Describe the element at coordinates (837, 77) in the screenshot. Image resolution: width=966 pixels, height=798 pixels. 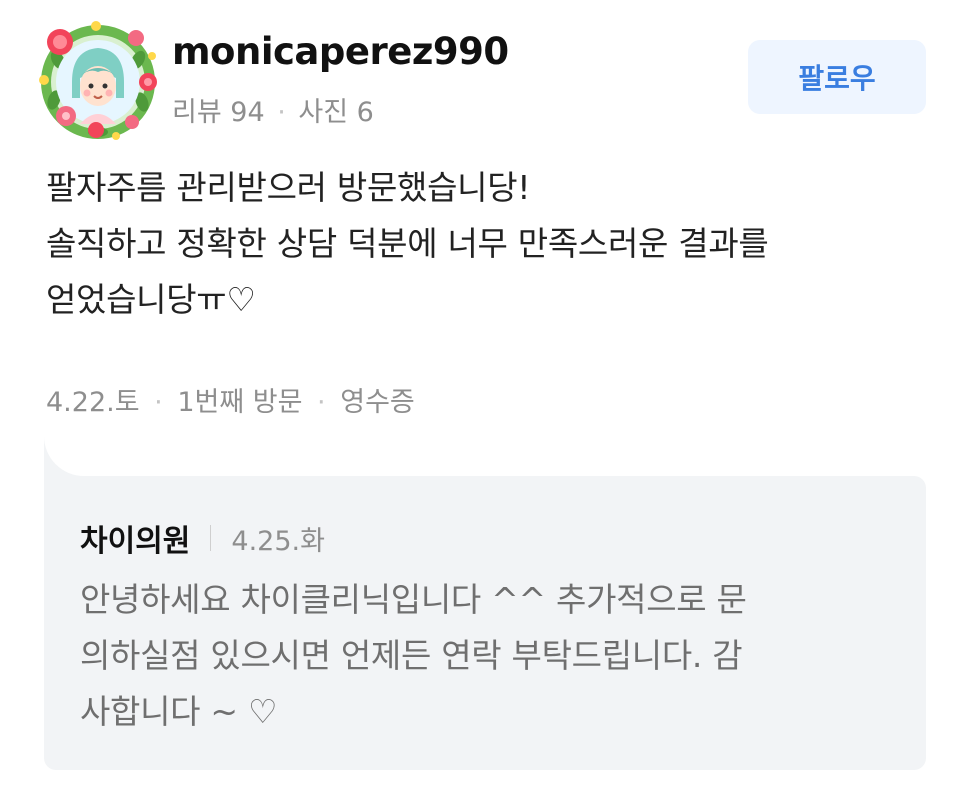
I see `follow-button: 팔로우` at that location.